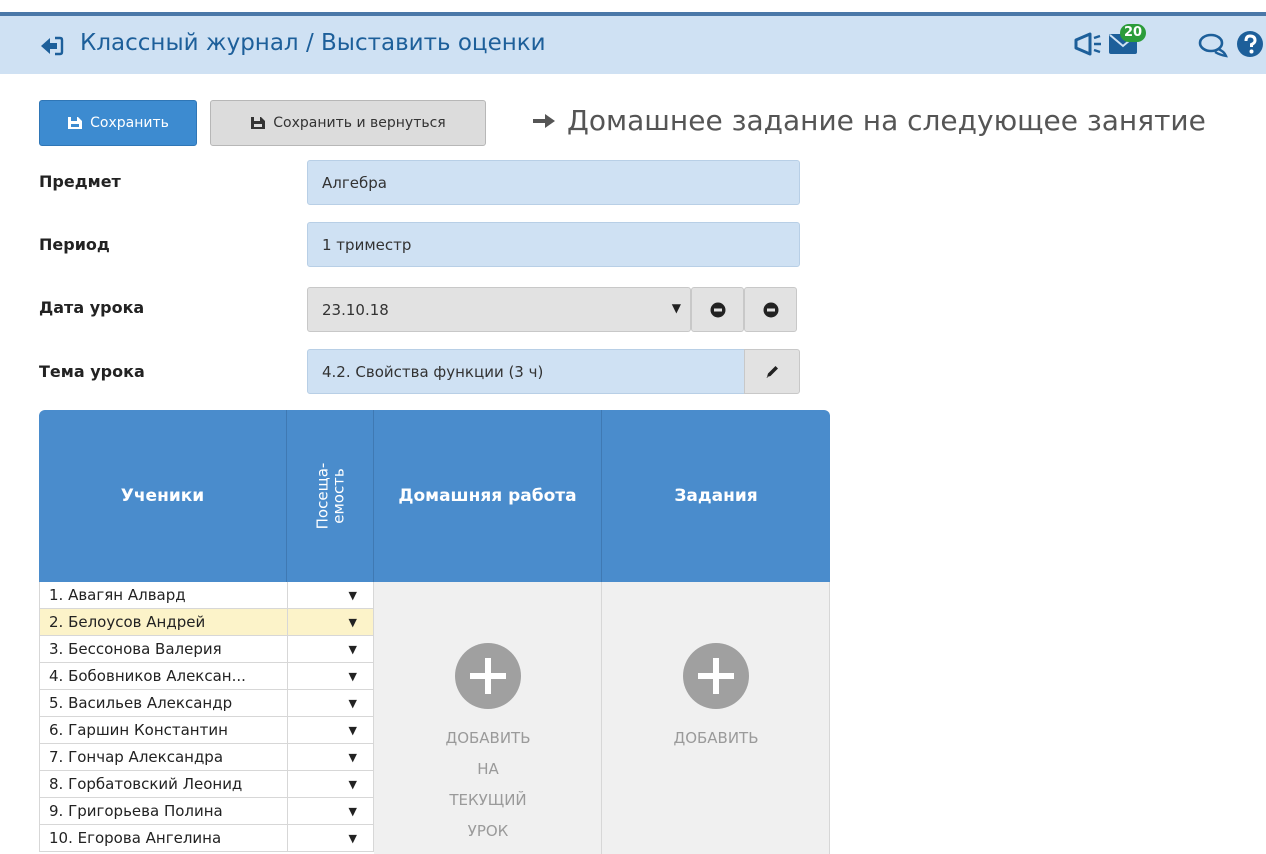 Image resolution: width=1266 pixels, height=854 pixels. I want to click on attendance-header-wrap: Посеща-емость, so click(330, 496).